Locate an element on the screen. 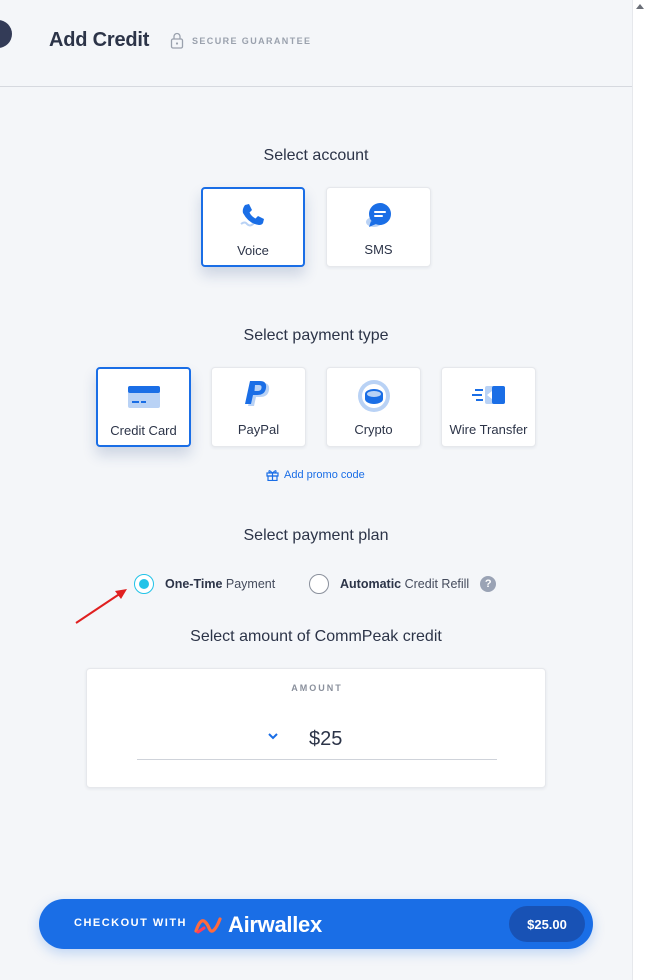  amount-section-title: Select amount of CommPeak credit is located at coordinates (316, 636).